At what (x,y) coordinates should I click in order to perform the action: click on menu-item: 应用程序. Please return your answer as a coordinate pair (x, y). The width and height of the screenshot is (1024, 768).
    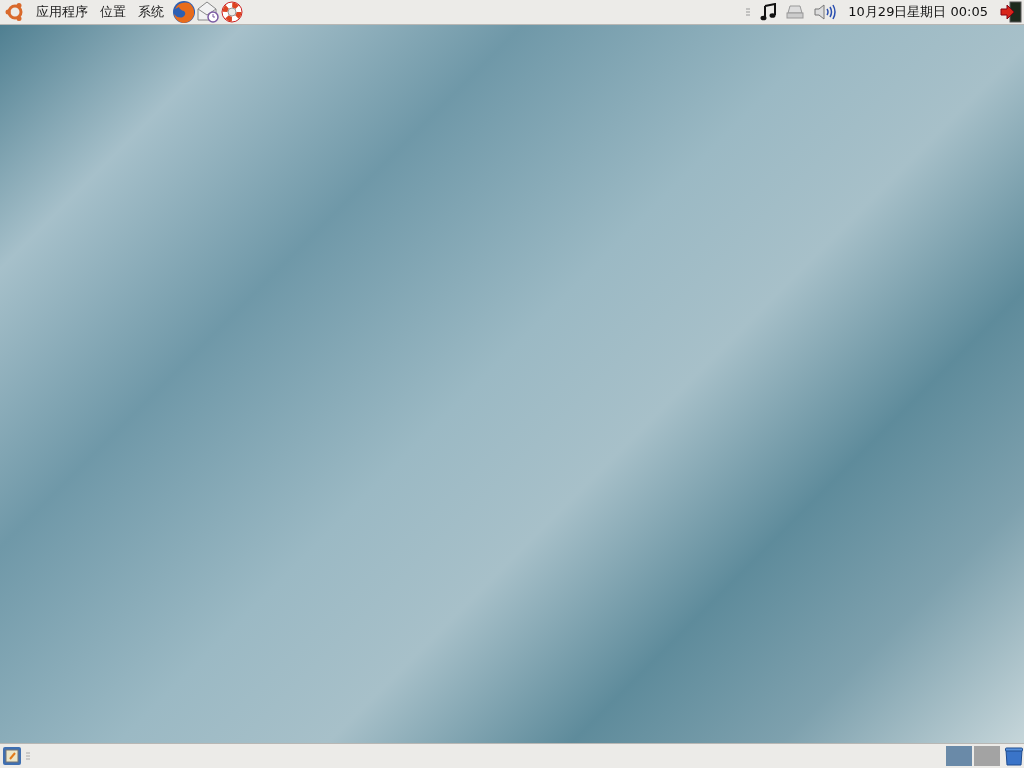
    Looking at the image, I should click on (62, 12).